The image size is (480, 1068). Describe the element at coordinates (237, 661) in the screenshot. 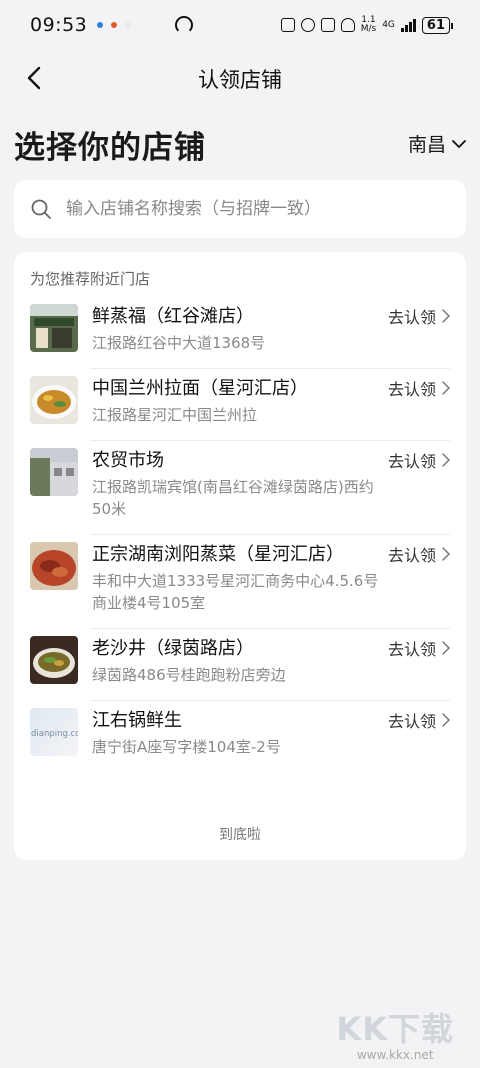

I see `store-info: 老沙井（绿茵路店） 绿茵路486号桂跑跑粉店旁边` at that location.